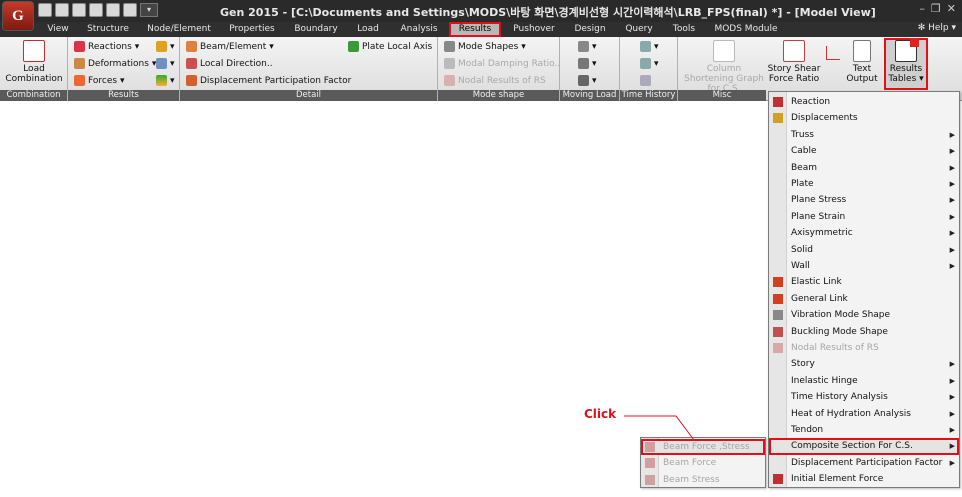 This screenshot has width=962, height=497. Describe the element at coordinates (18, 16) in the screenshot. I see `app-logo: G` at that location.